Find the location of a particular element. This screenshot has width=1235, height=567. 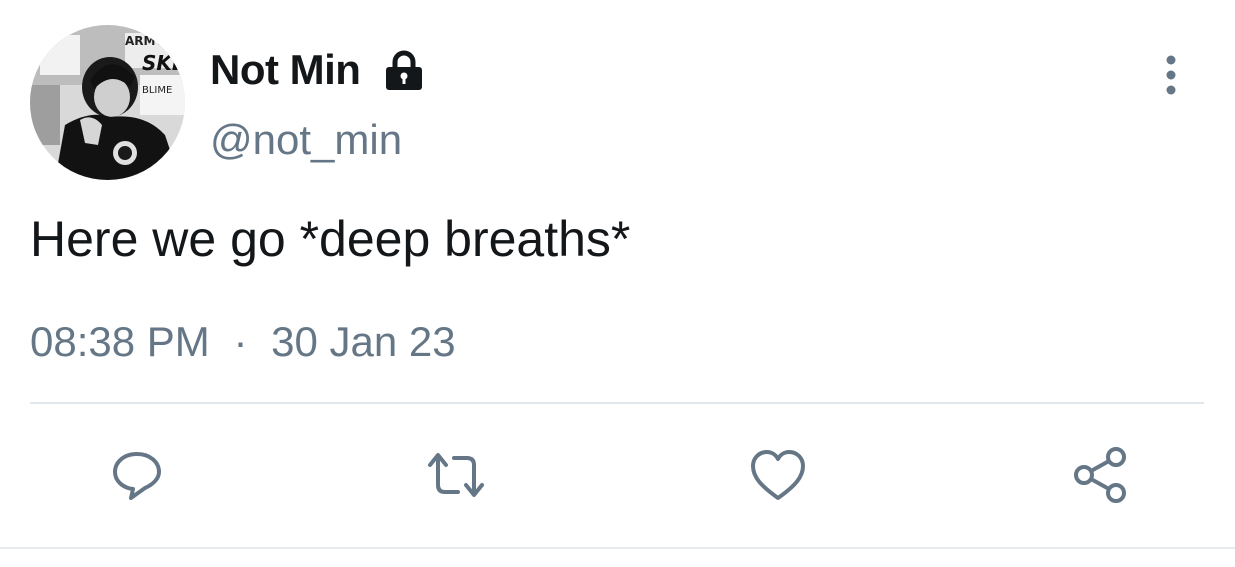

retweet-button is located at coordinates (456, 475).